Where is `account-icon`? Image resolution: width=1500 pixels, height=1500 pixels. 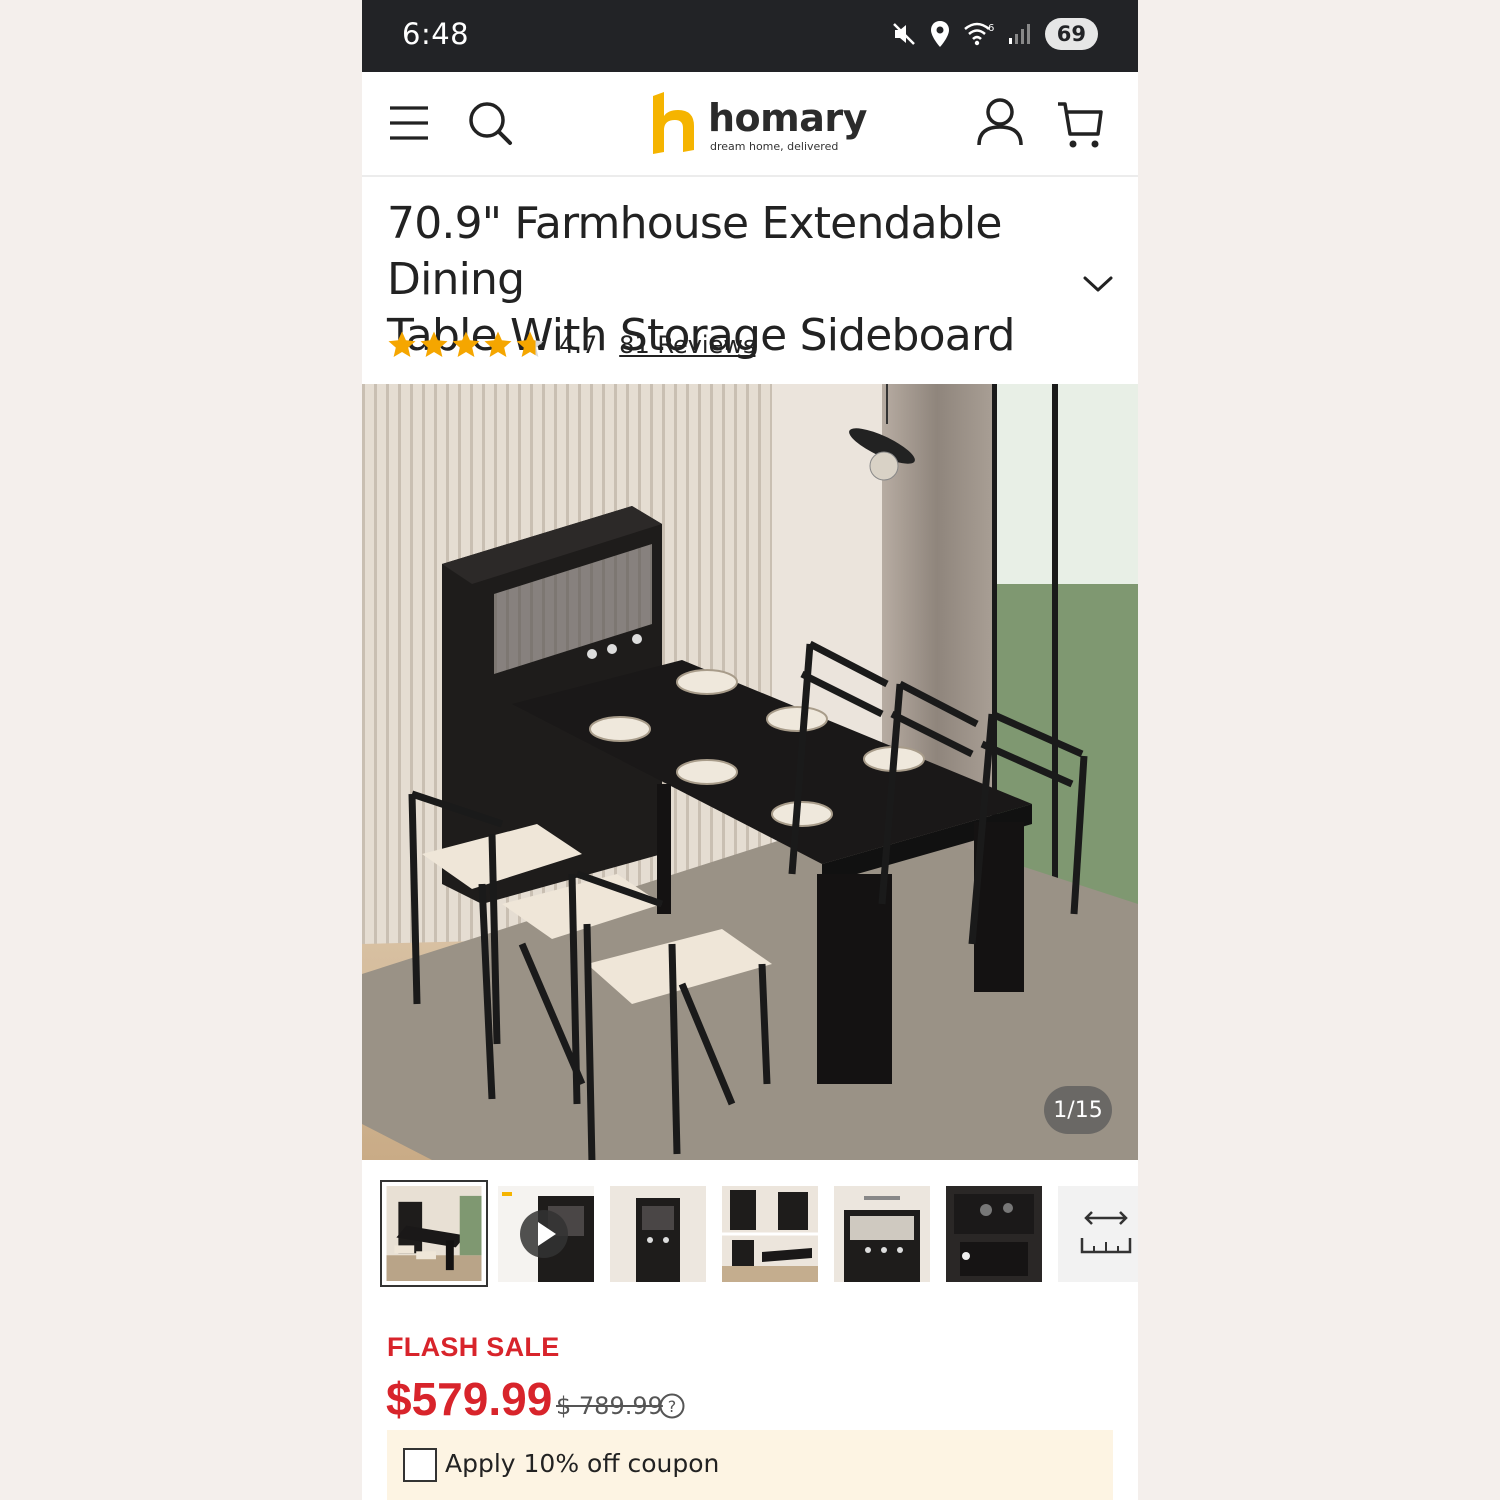
account-icon is located at coordinates (1000, 122).